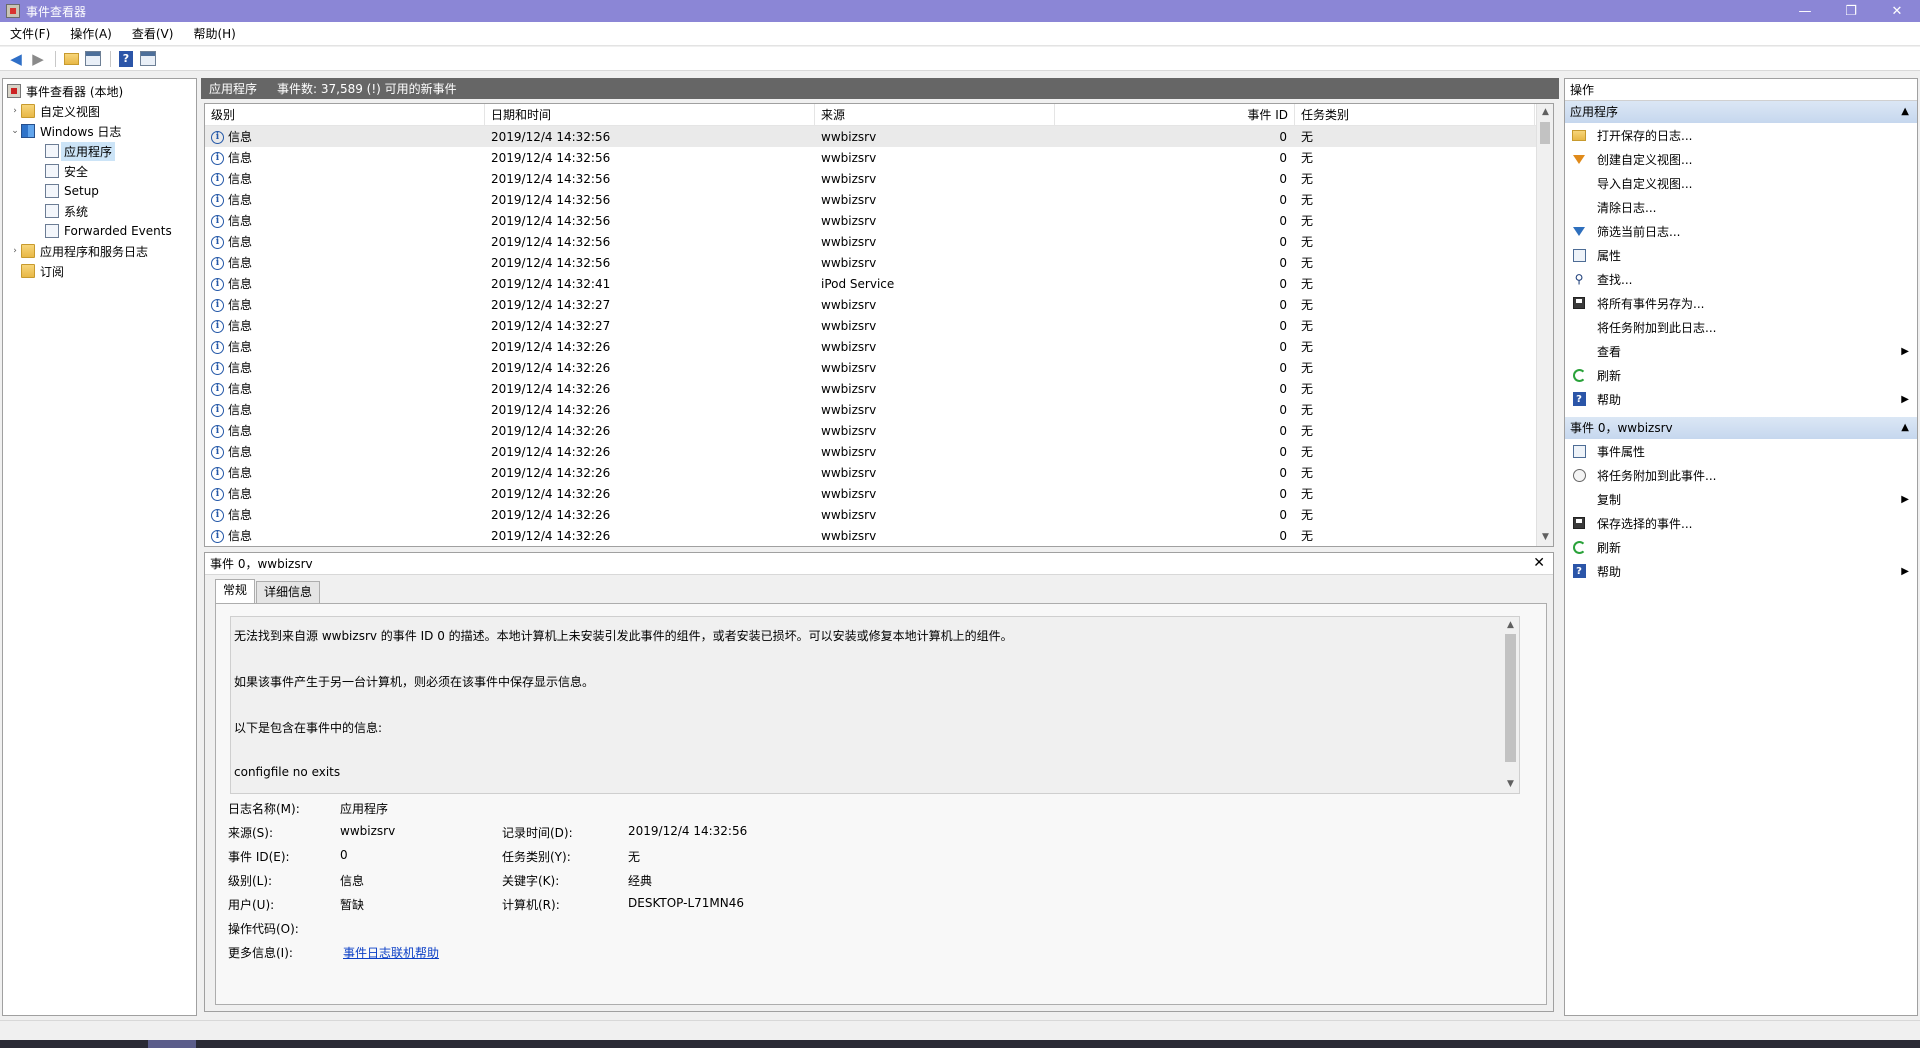 This screenshot has height=1048, width=1920. I want to click on tree-item-subscriptions: 订阅, so click(99, 271).